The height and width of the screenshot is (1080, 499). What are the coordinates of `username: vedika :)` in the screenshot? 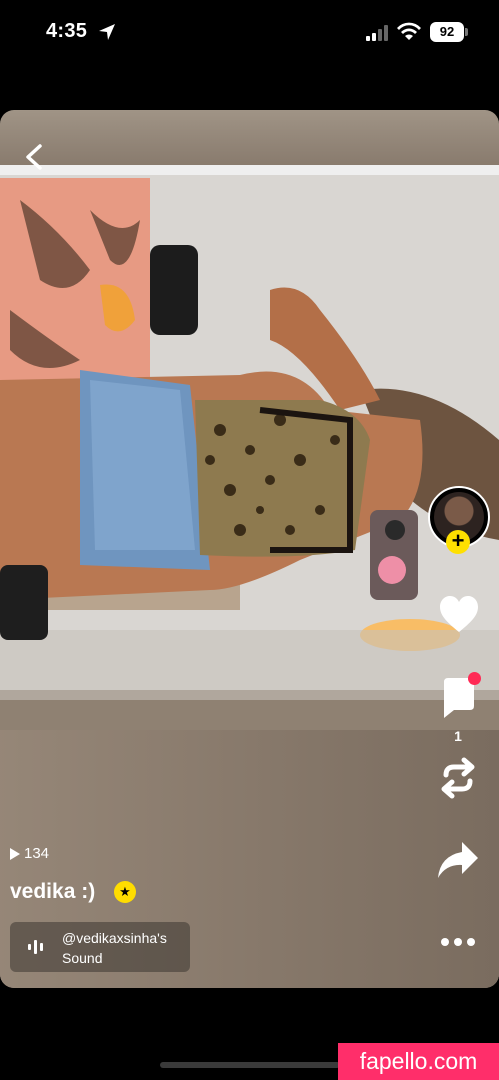 It's located at (52, 892).